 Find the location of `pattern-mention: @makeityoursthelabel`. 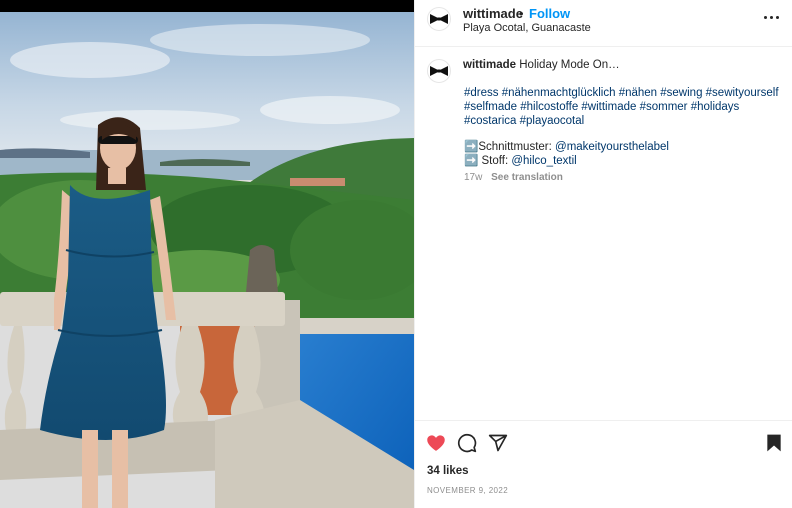

pattern-mention: @makeityoursthelabel is located at coordinates (612, 147).